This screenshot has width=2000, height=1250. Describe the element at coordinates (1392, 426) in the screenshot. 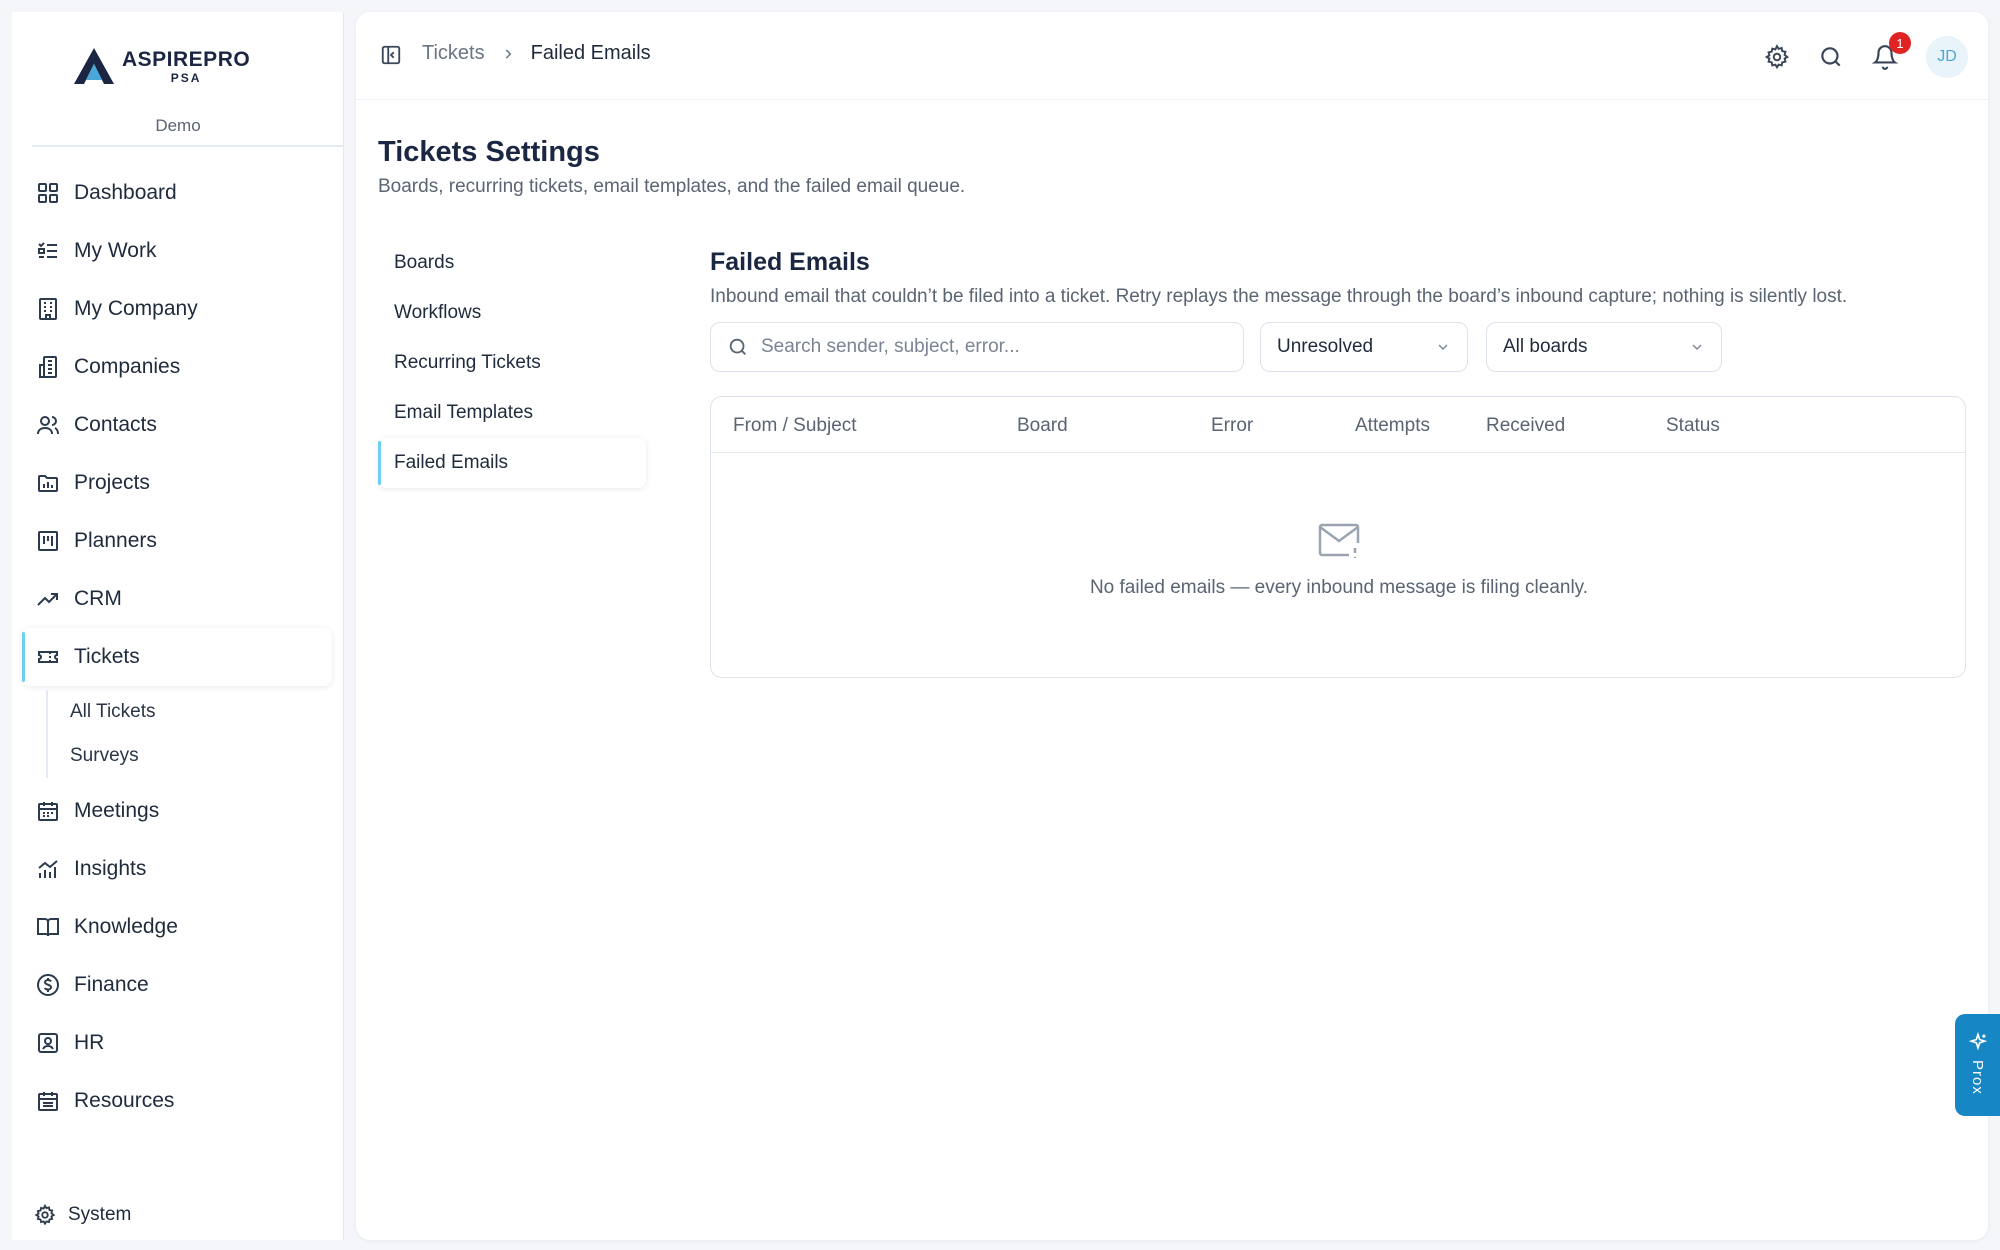

I see `column-header-attempts: Attempts` at that location.